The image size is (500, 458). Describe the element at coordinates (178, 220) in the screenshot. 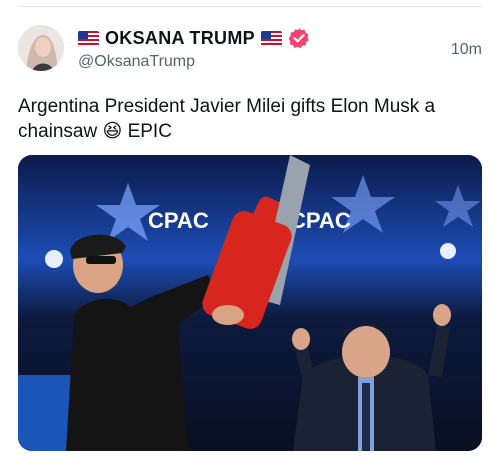

I see `stage-text-left: CPAC` at that location.